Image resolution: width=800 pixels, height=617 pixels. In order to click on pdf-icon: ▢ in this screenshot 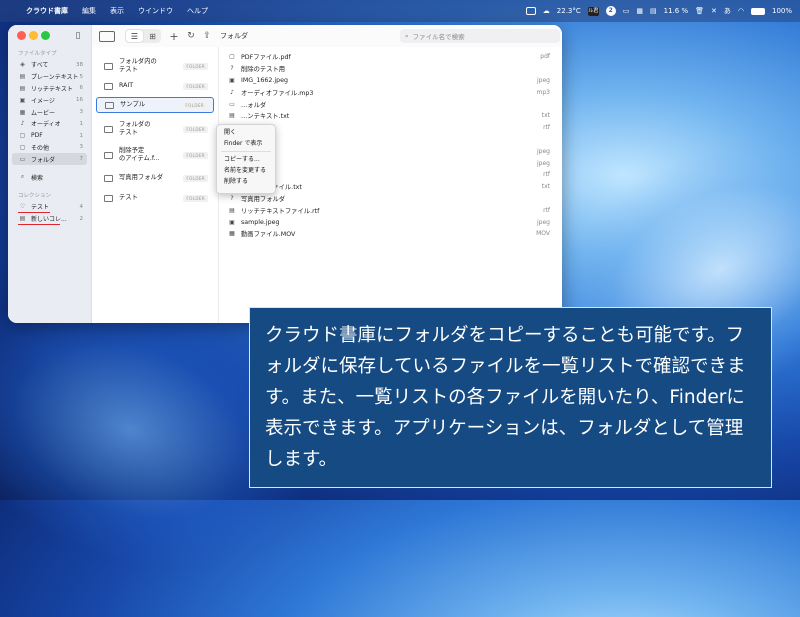, I will do `click(232, 57)`.